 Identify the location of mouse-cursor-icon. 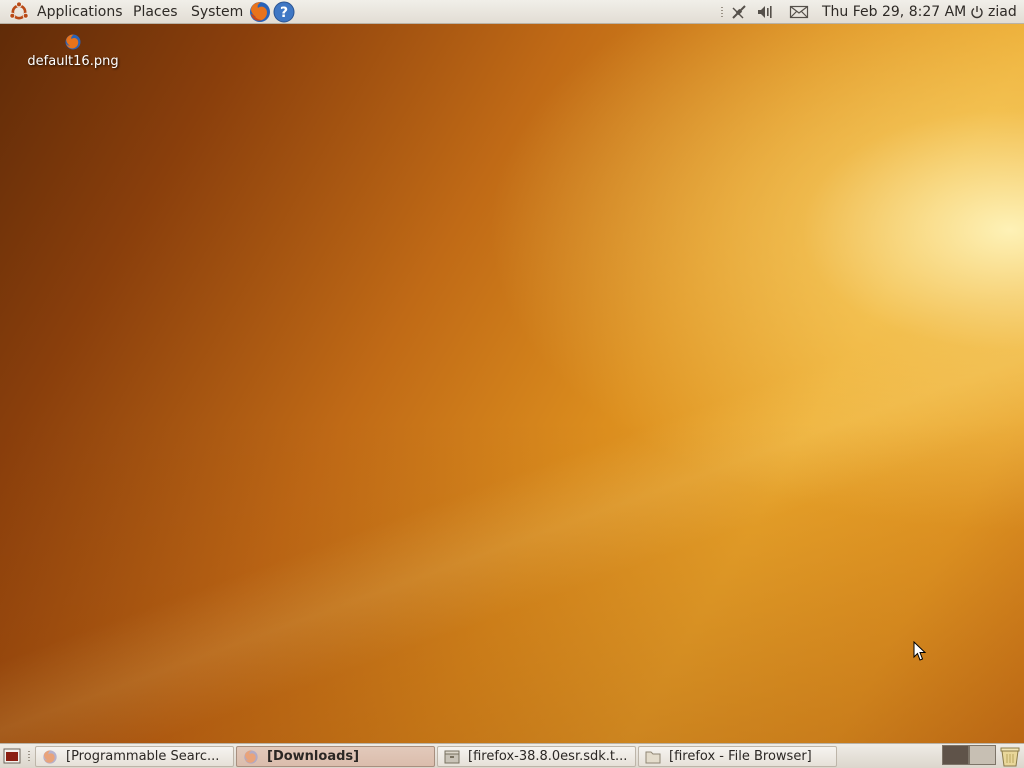
(920, 651).